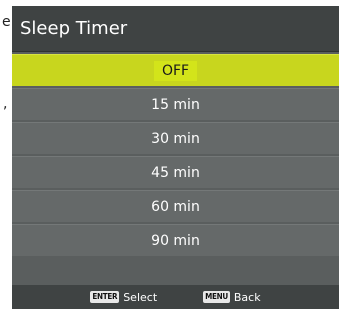 The image size is (339, 309). I want to click on panel-header: Sleep Timer, so click(175, 29).